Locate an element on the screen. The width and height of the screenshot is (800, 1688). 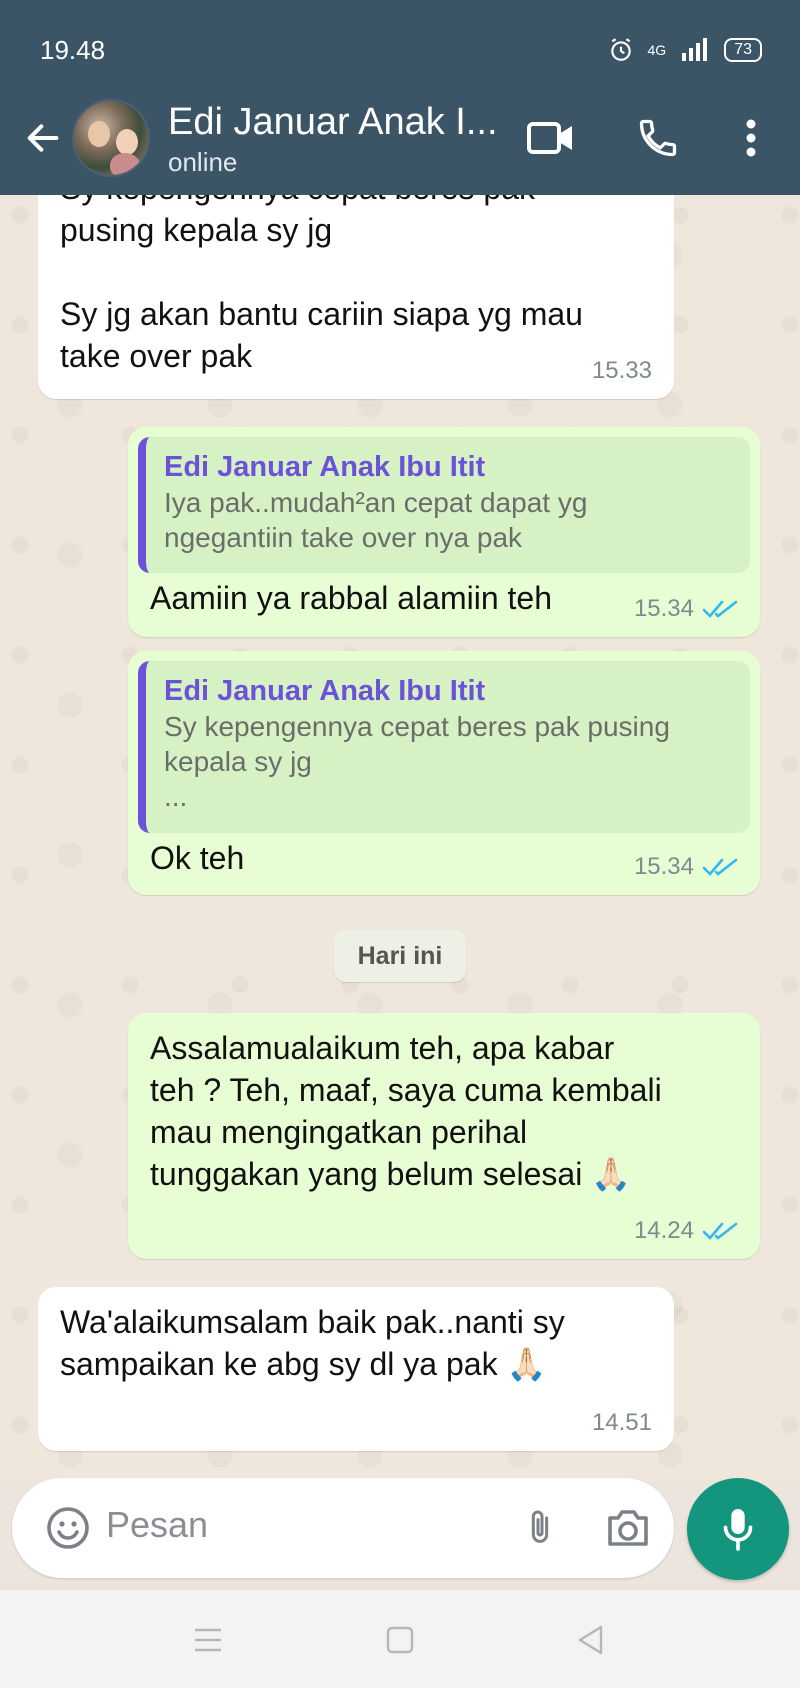
emoji-button is located at coordinates (68, 1528).